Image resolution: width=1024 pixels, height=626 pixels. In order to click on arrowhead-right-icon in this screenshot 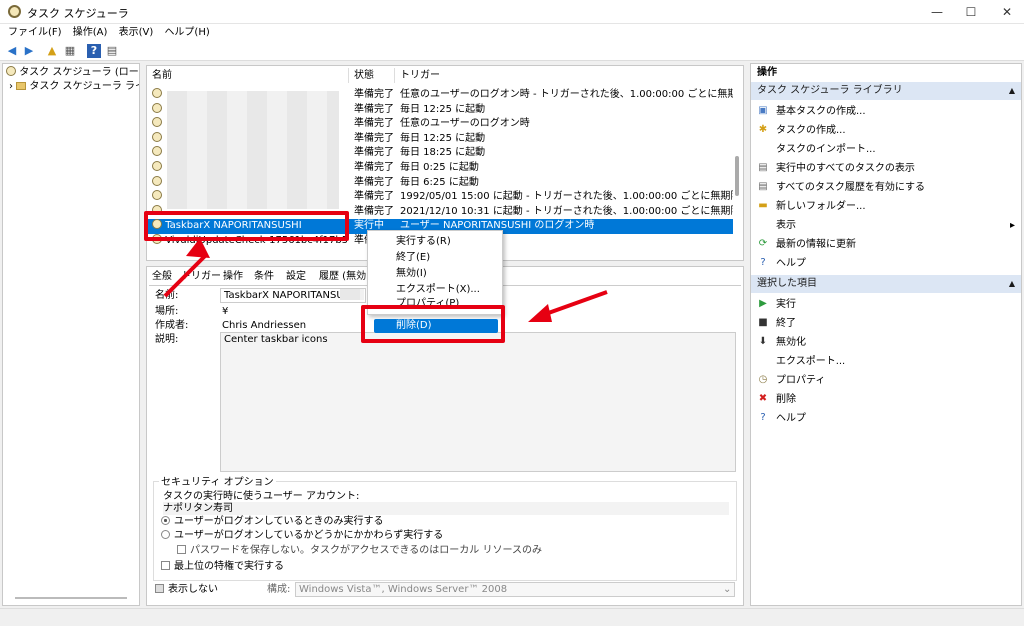, I will do `click(540, 313)`.